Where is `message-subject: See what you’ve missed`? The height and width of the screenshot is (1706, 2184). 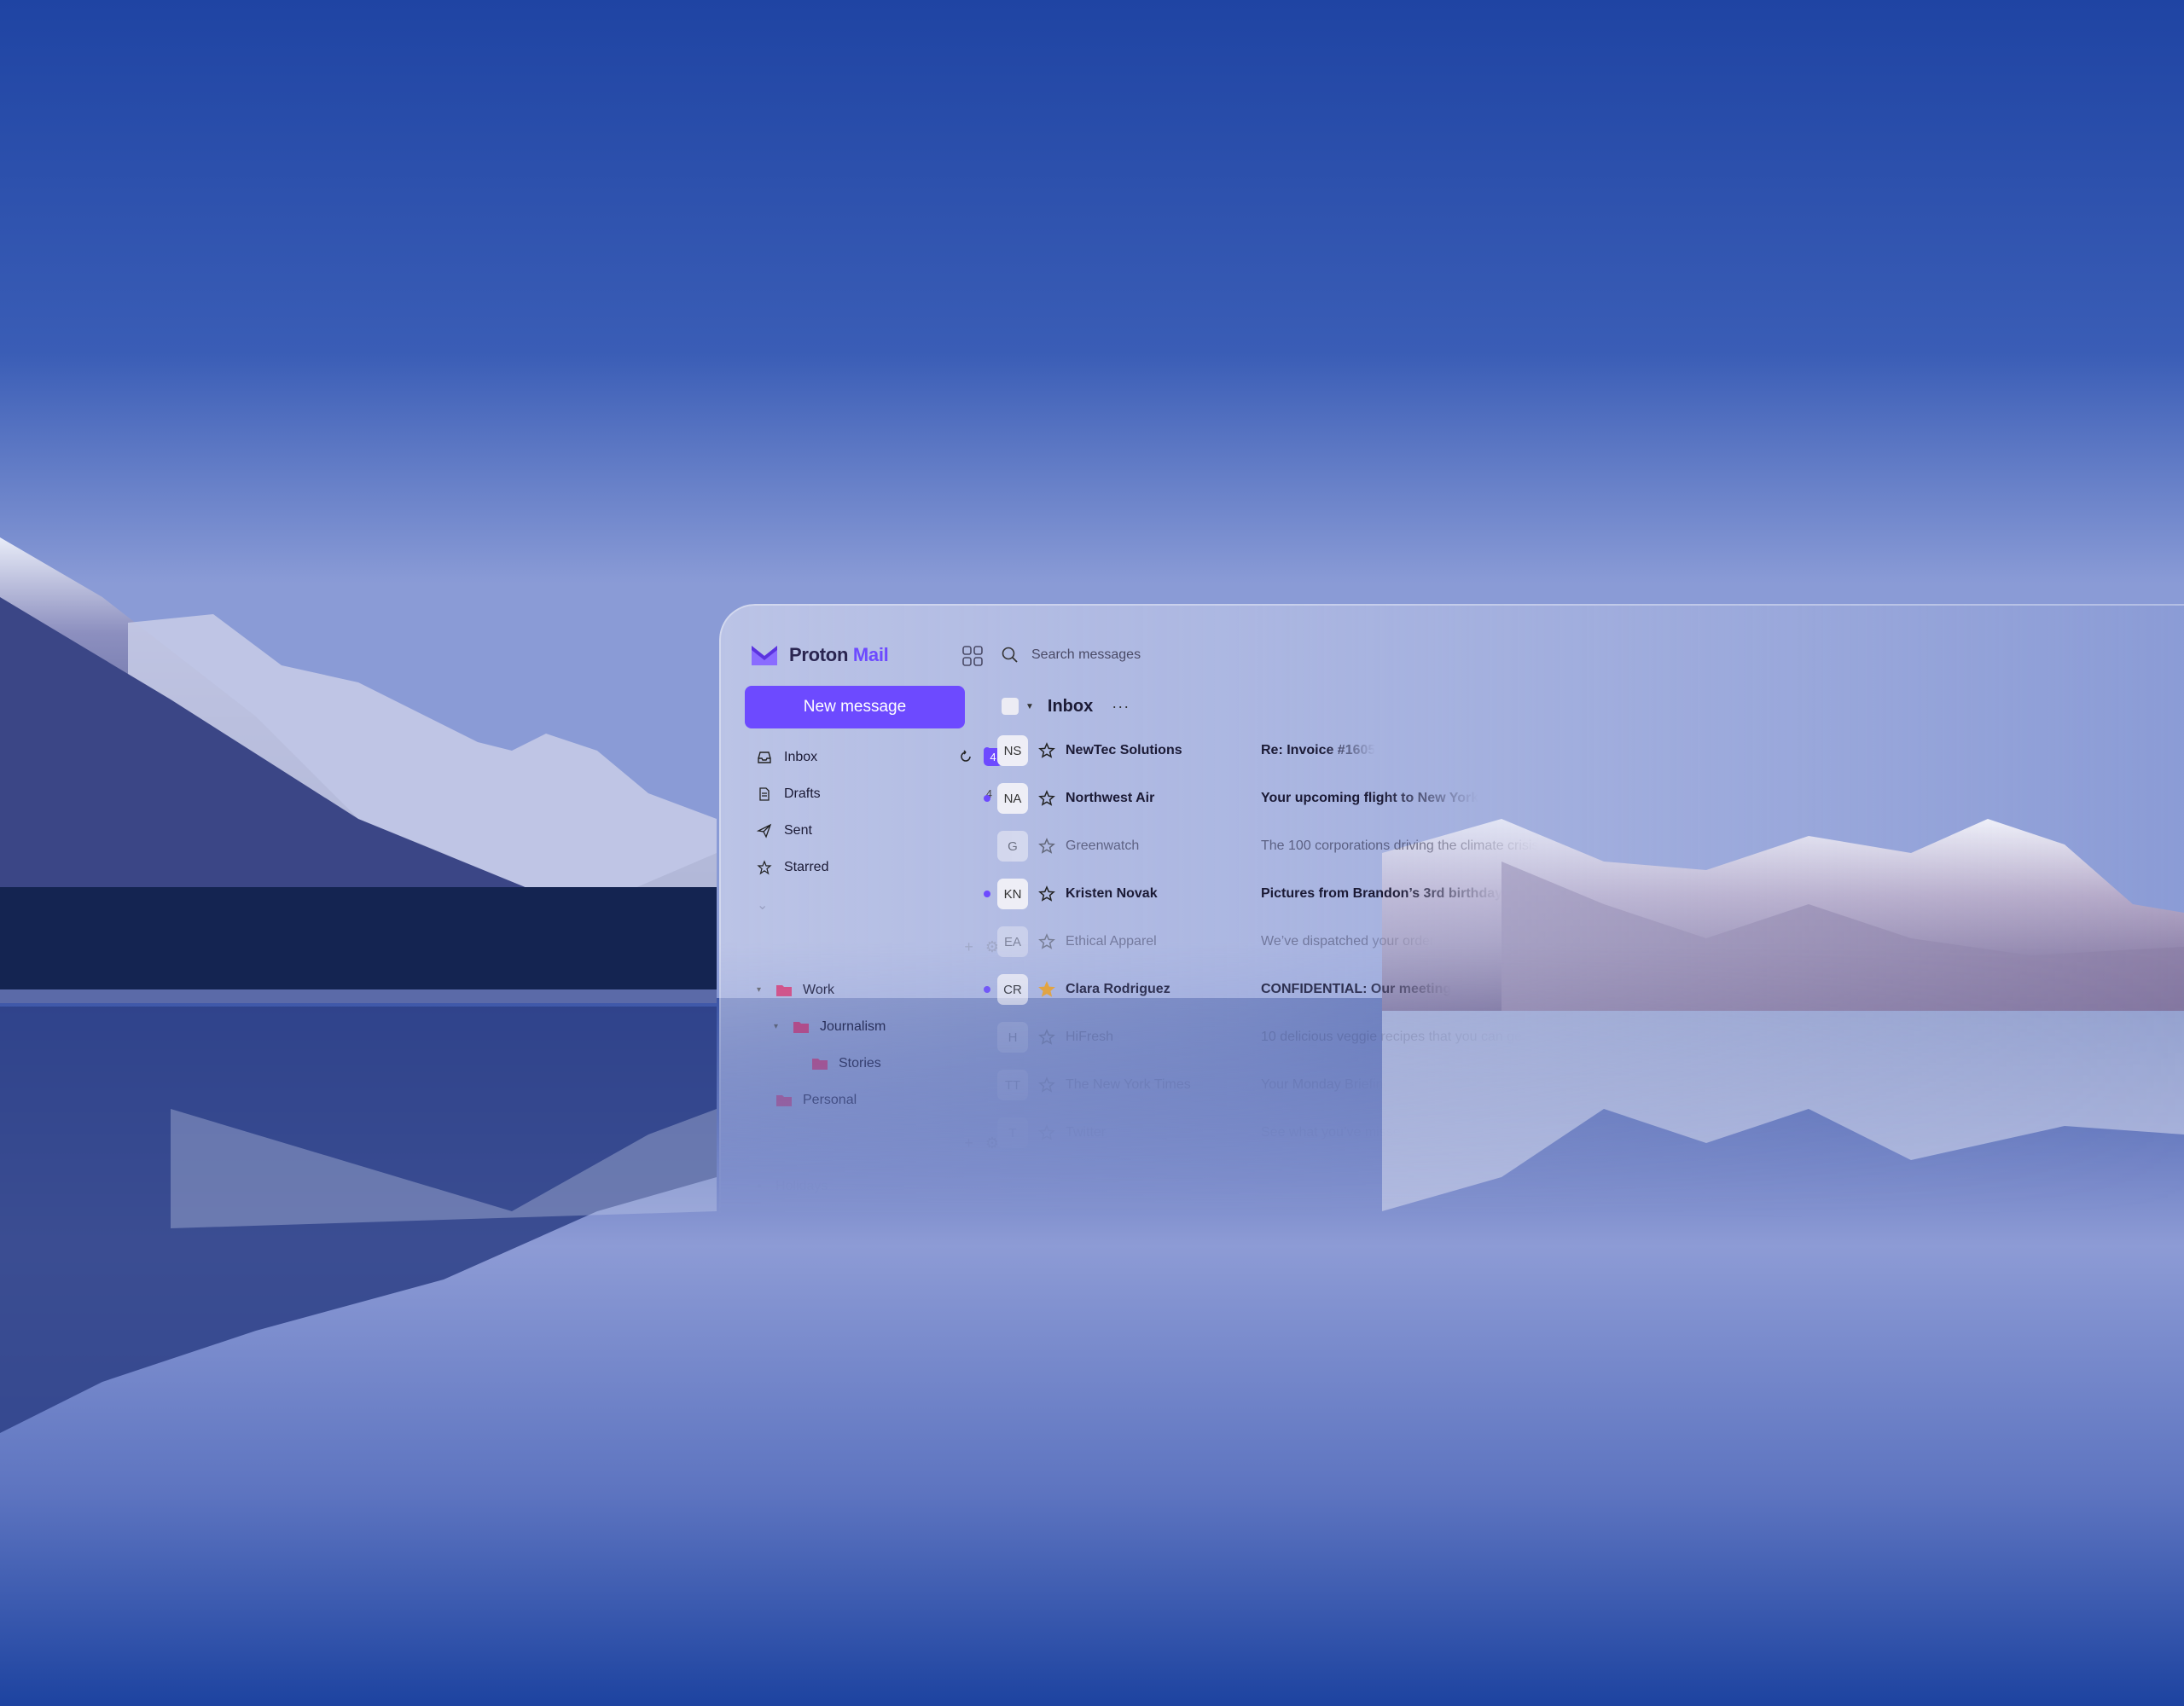
message-subject: See what you’ve missed is located at coordinates (1335, 1132).